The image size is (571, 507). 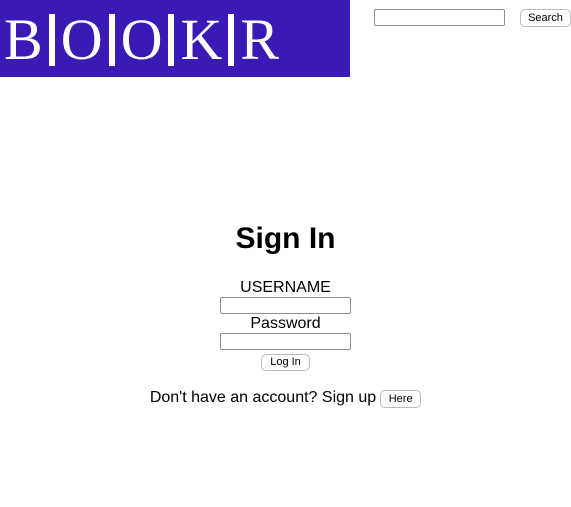 What do you see at coordinates (285, 323) in the screenshot?
I see `password-label: Password` at bounding box center [285, 323].